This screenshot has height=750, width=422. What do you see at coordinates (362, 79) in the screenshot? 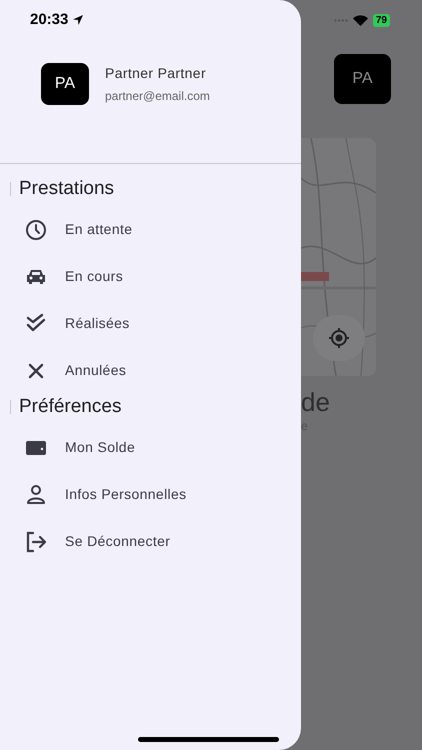
I see `avatar-button: PA` at bounding box center [362, 79].